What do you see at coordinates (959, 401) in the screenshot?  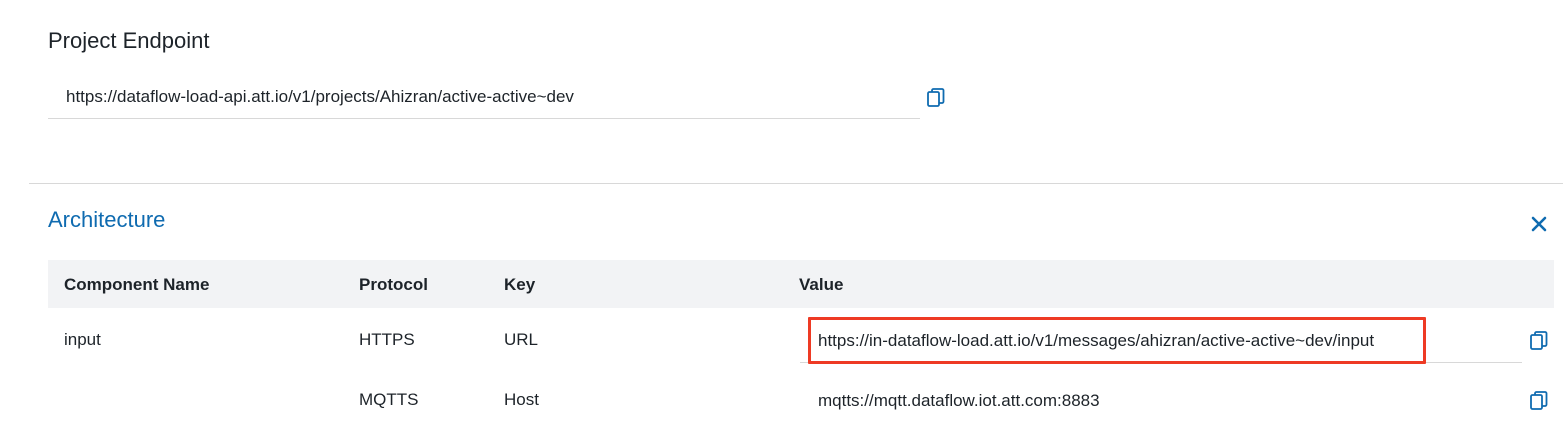 I see `value-field-host: mqtts://mqtt.dataflow.iot.att.com:8883` at bounding box center [959, 401].